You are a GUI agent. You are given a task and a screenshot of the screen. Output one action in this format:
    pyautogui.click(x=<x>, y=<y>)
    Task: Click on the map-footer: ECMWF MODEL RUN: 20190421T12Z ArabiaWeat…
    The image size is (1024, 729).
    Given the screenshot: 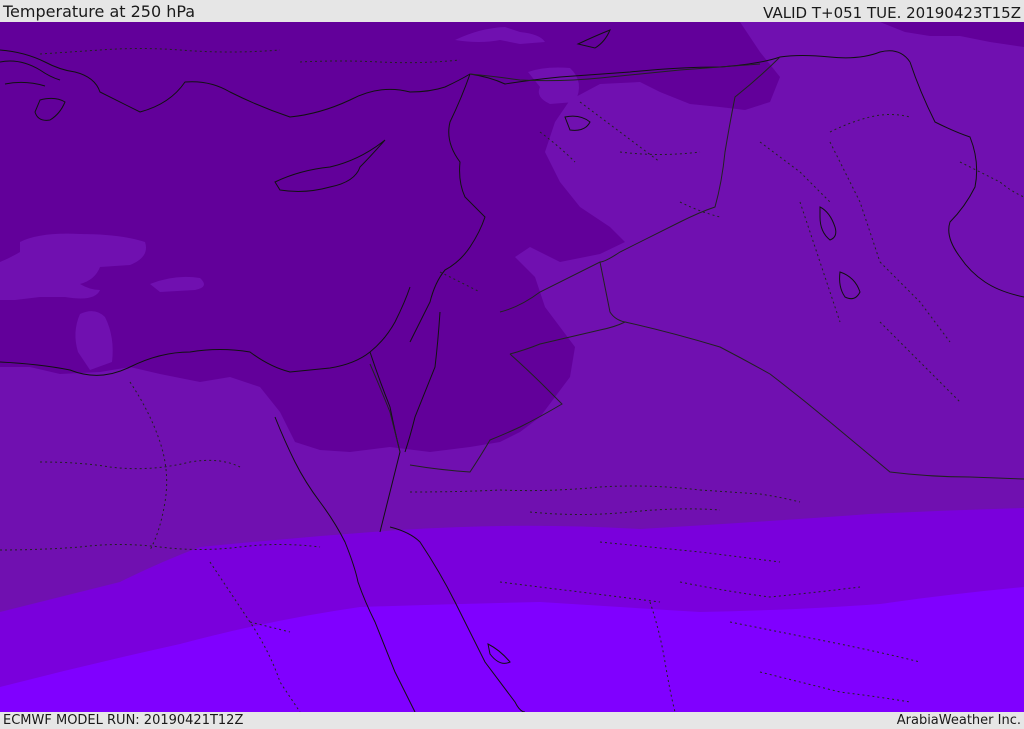 What is the action you would take?
    pyautogui.click(x=512, y=720)
    